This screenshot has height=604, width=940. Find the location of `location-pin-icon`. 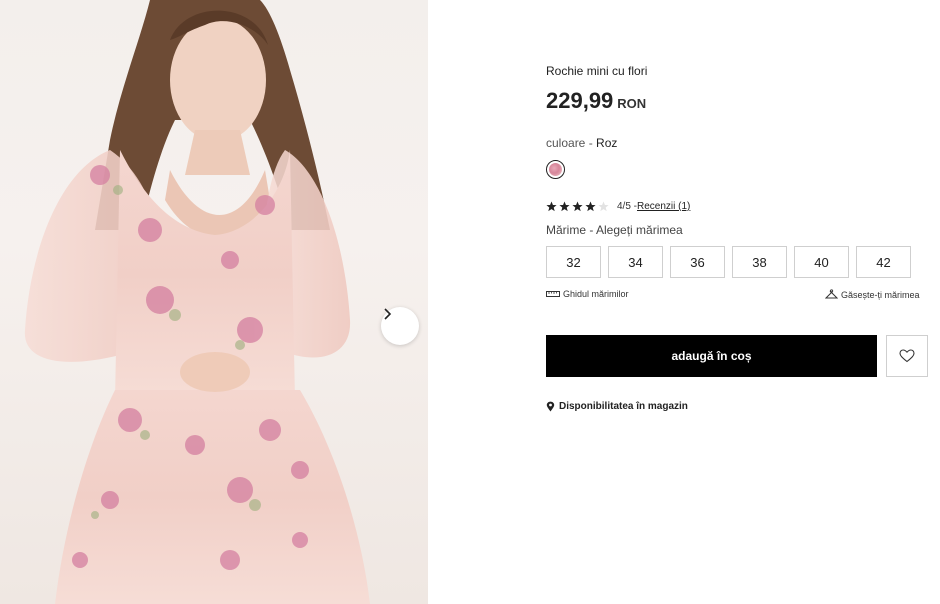

location-pin-icon is located at coordinates (550, 406).